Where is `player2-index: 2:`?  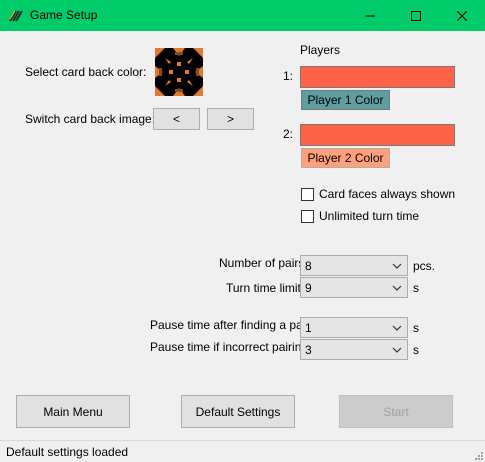 player2-index: 2: is located at coordinates (288, 134).